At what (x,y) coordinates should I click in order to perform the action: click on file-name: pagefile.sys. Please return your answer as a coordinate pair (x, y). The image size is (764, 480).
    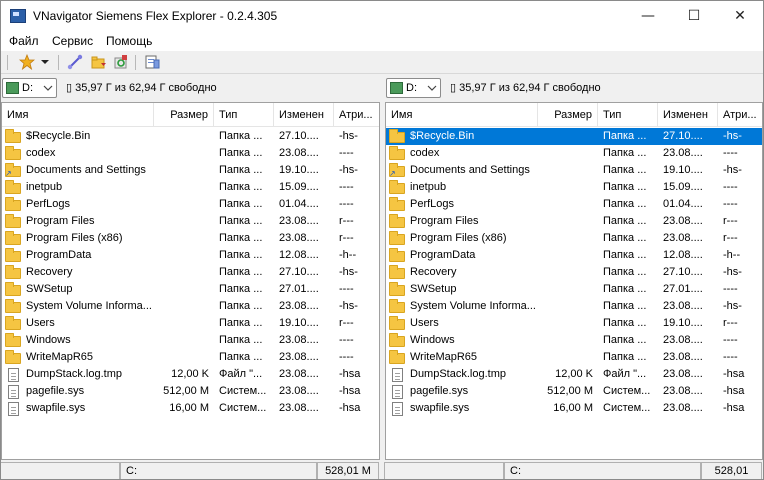
    Looking at the image, I should click on (55, 391).